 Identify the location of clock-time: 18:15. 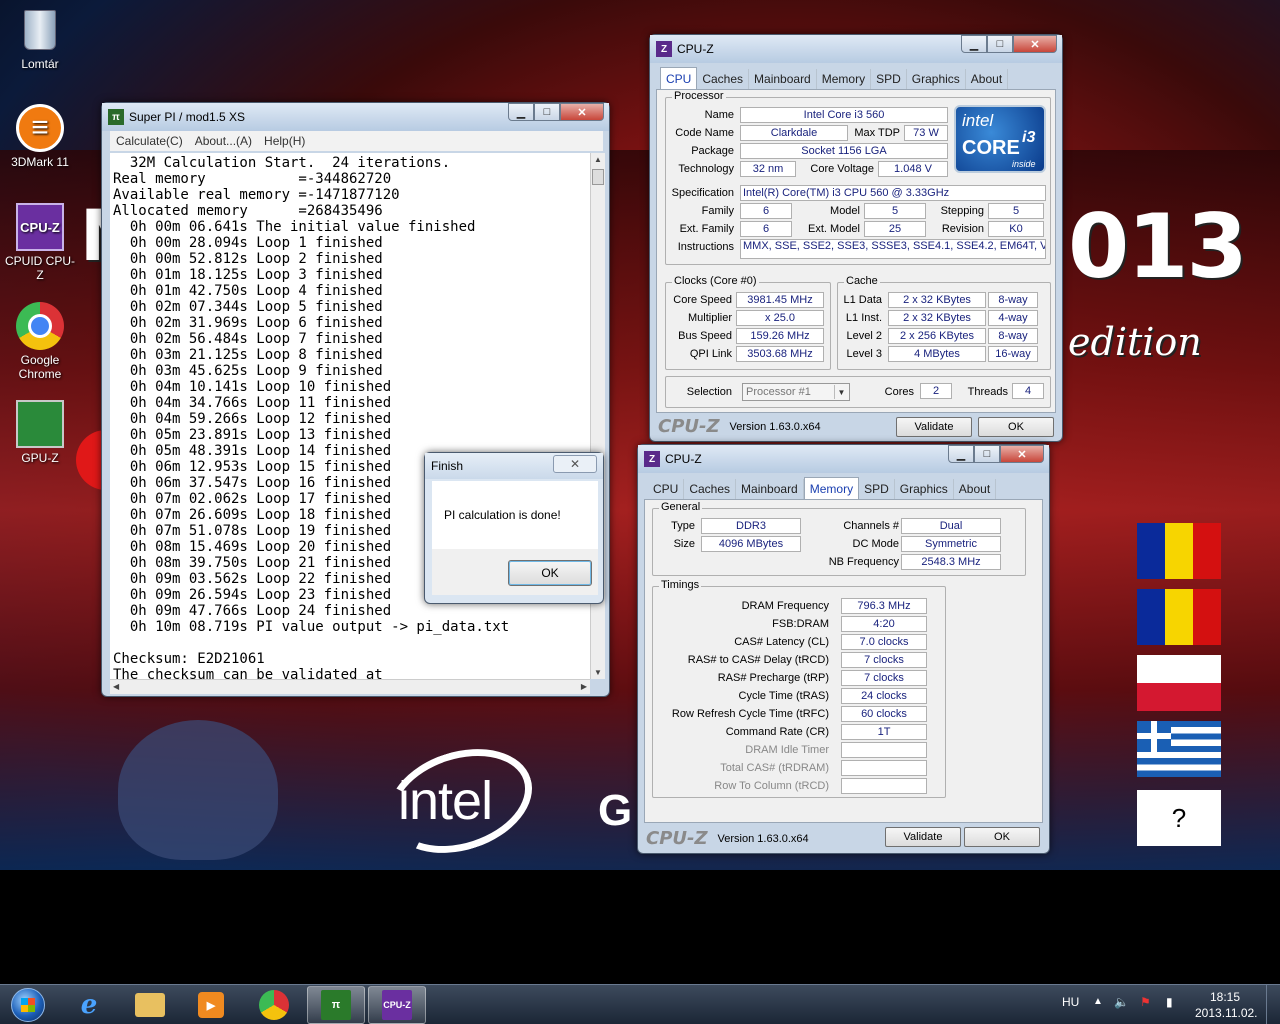
(1225, 997).